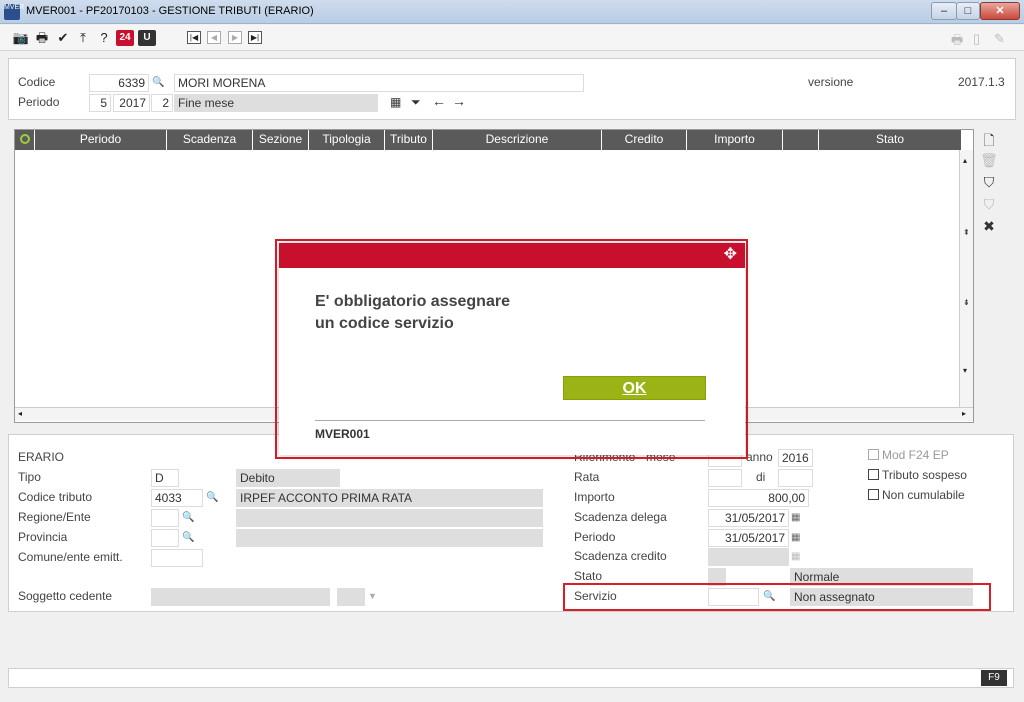  Describe the element at coordinates (131, 103) in the screenshot. I see `periodo-anno-field: 2017` at that location.